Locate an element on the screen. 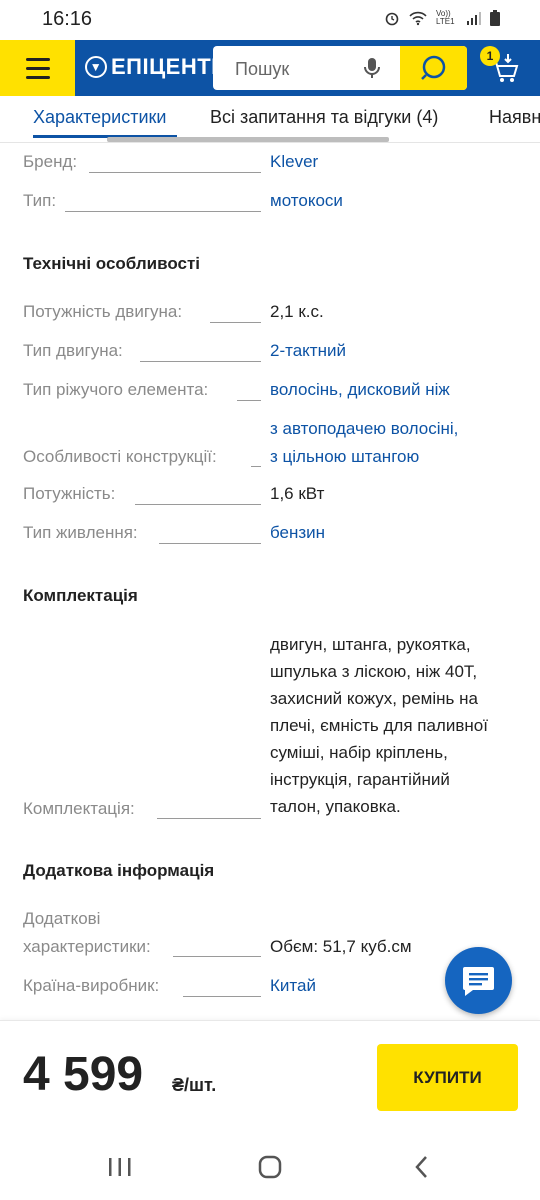 This screenshot has height=1200, width=540. purchase-bar: 4 599 ₴/шт. КУПИТИ is located at coordinates (270, 1077).